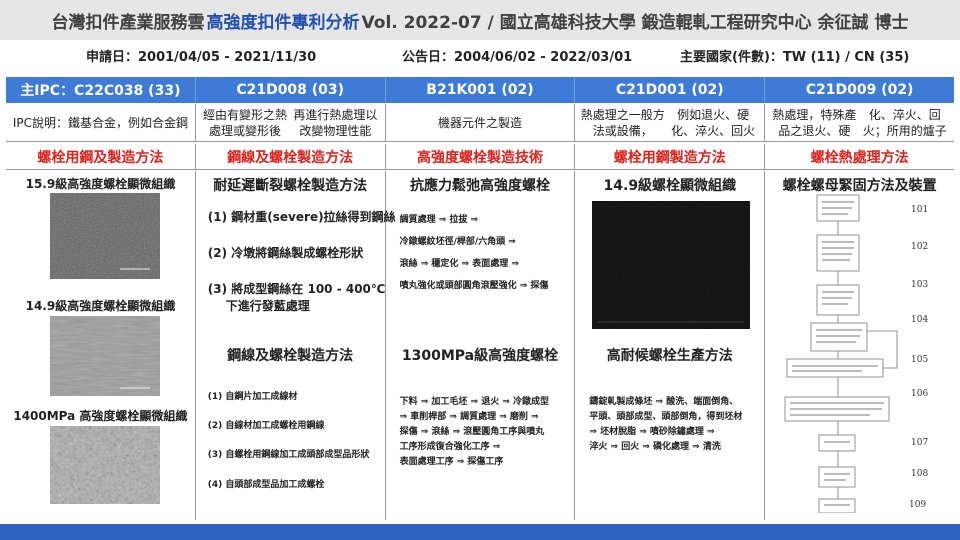  I want to click on micrograph-14-9-title: 14.9級螺栓顯微組織, so click(670, 186).